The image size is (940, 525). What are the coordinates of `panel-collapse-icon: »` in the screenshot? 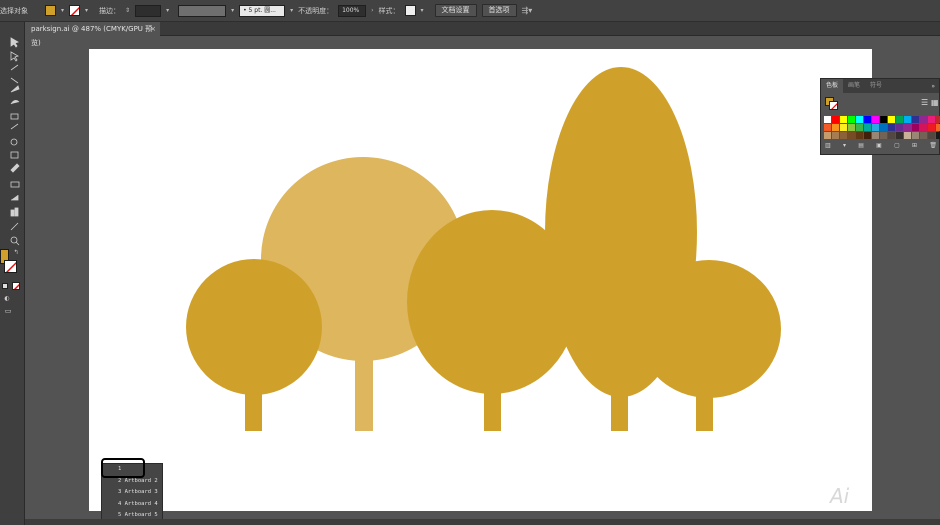 It's located at (935, 86).